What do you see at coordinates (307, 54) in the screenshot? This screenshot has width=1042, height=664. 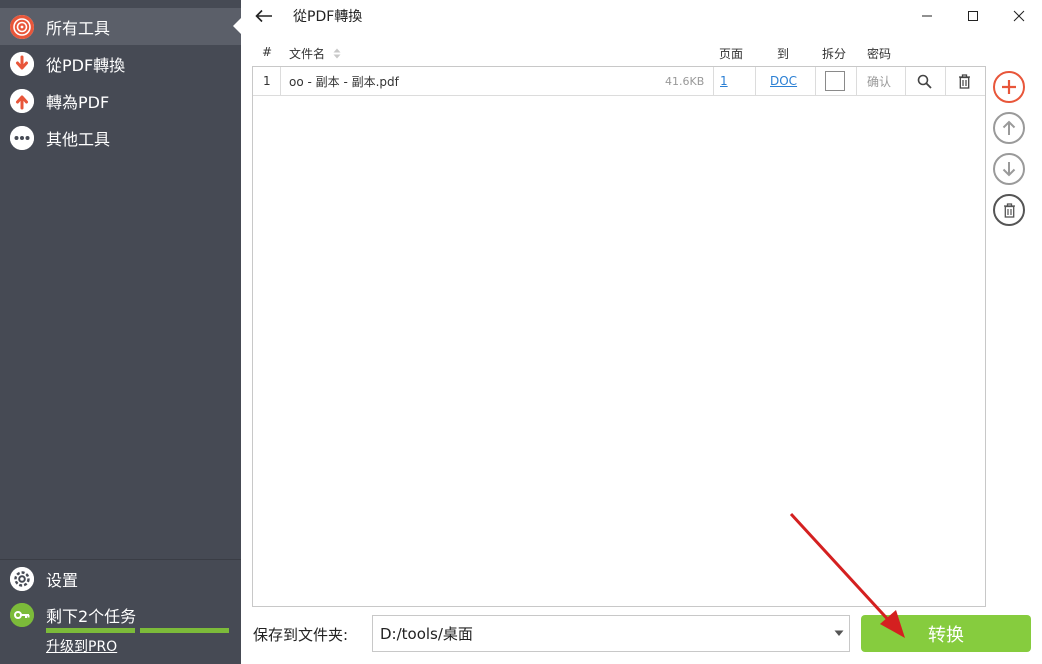 I see `header-filename-label: 文件名` at bounding box center [307, 54].